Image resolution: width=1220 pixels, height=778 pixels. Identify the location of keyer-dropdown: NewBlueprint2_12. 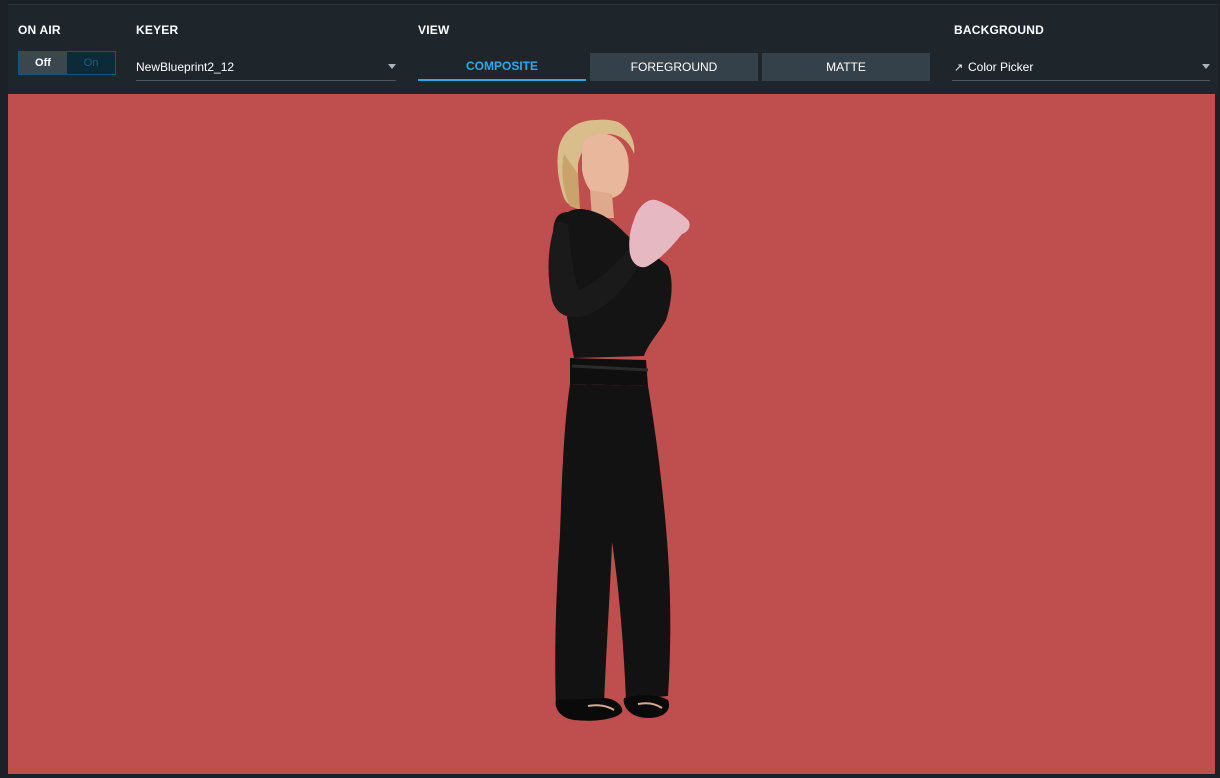
(266, 68).